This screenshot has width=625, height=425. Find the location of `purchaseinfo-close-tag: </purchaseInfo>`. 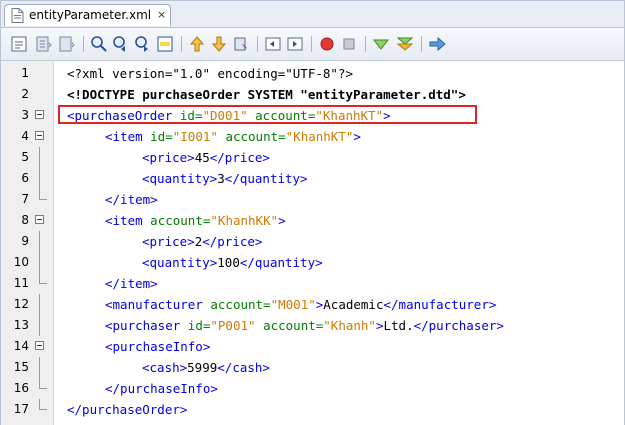

purchaseinfo-close-tag: </purchaseInfo> is located at coordinates (161, 388).